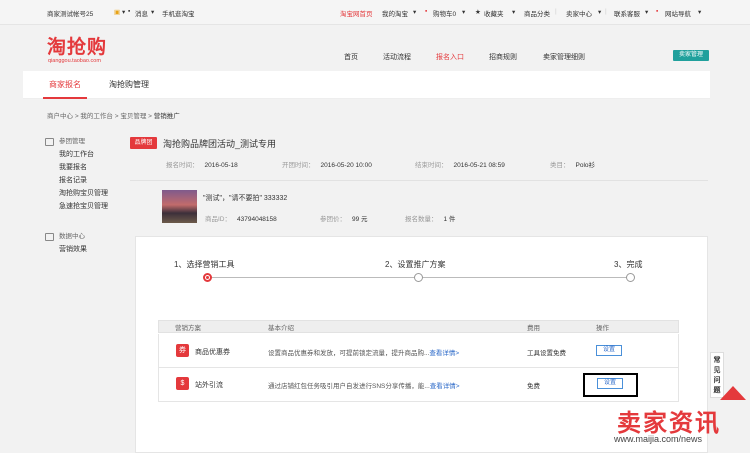 The height and width of the screenshot is (453, 750). What do you see at coordinates (564, 57) in the screenshot?
I see `nav-seller-rules: 卖家管理细则` at bounding box center [564, 57].